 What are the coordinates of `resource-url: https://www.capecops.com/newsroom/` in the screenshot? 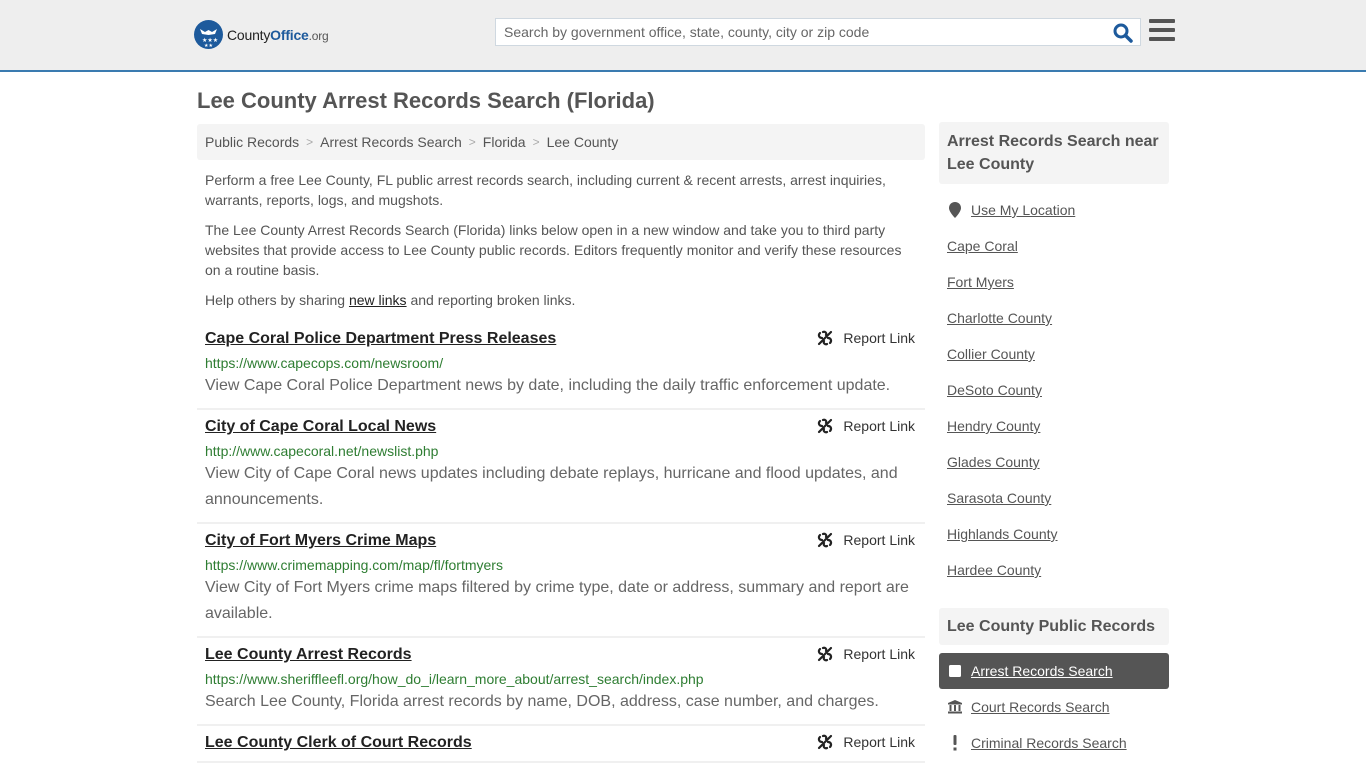 It's located at (324, 363).